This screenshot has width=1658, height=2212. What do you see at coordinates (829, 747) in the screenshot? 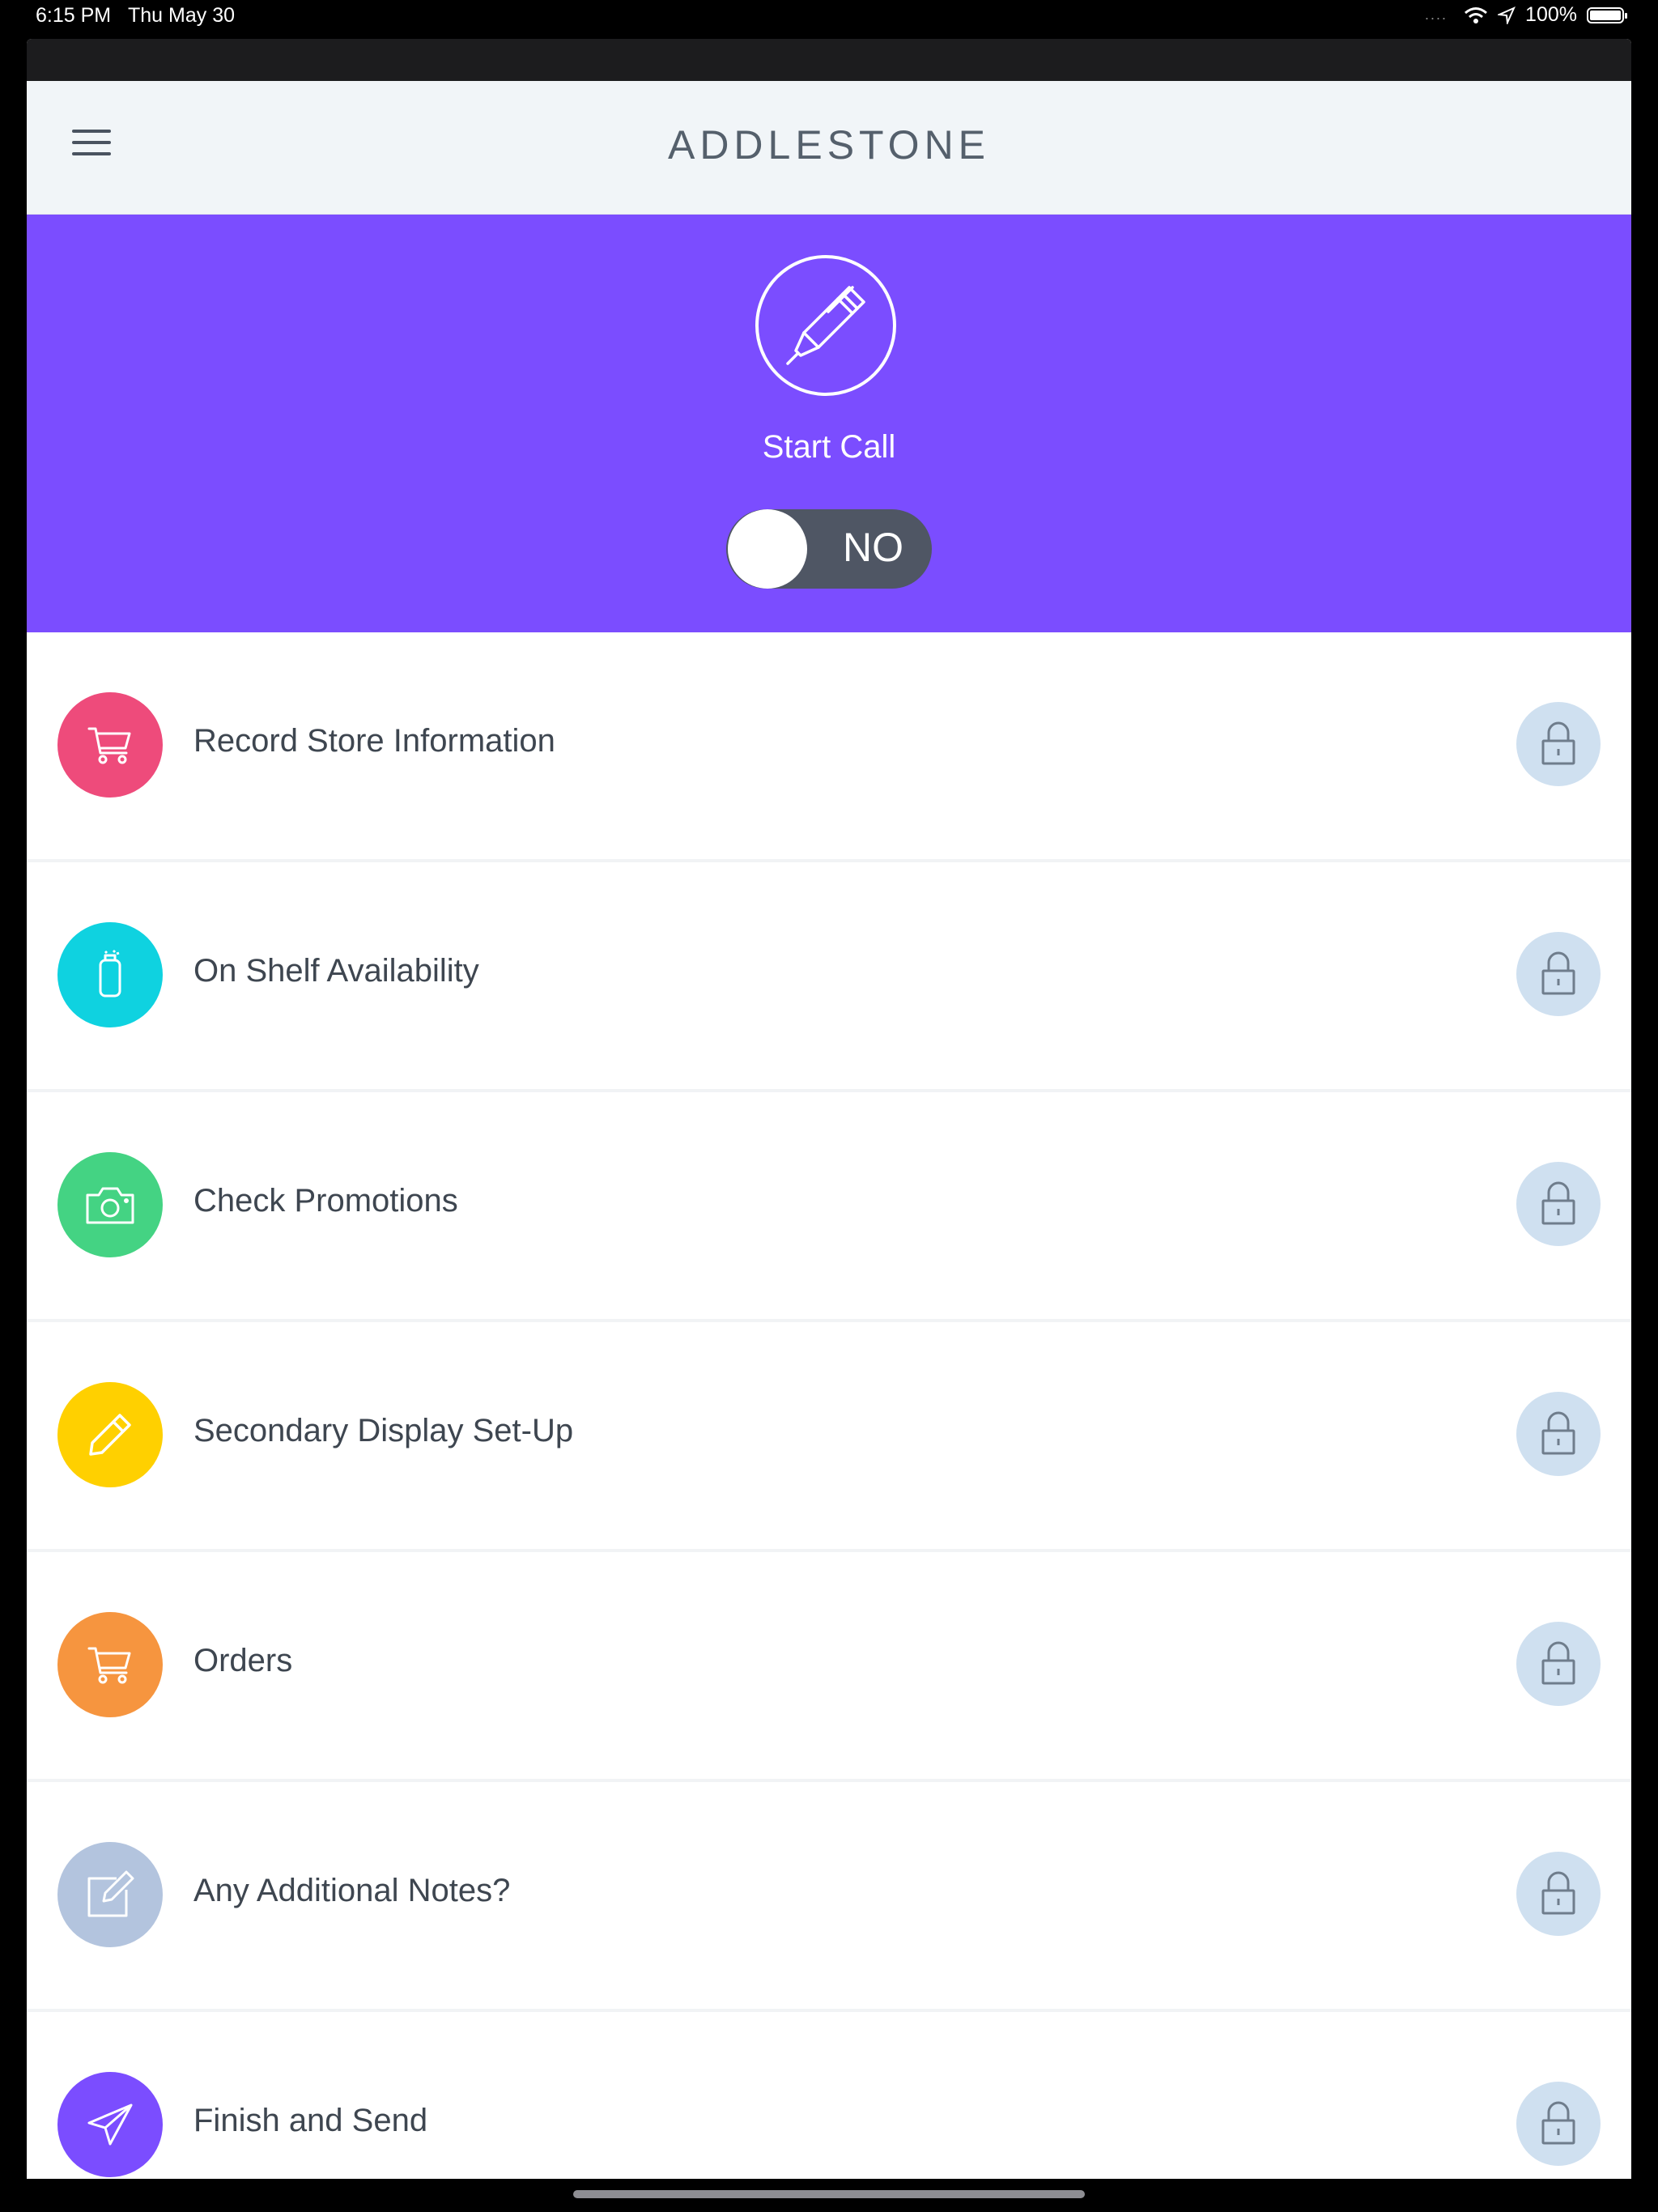
I see `task-row-record-store-information: Record Store Information` at bounding box center [829, 747].